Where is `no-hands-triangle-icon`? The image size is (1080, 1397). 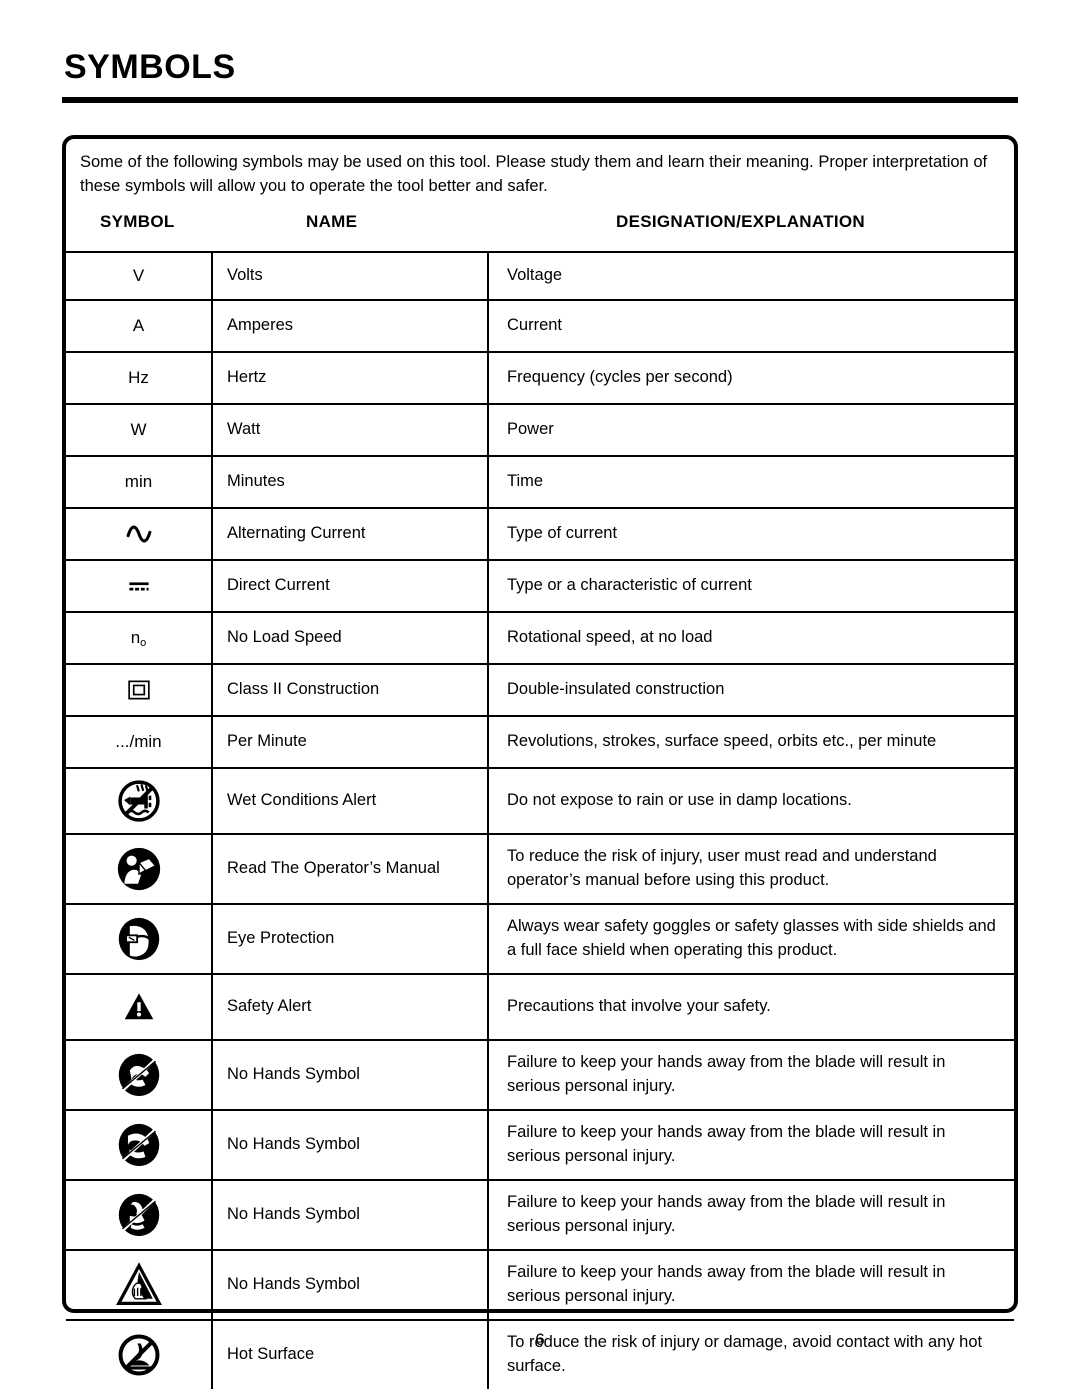
no-hands-triangle-icon is located at coordinates (138, 1285).